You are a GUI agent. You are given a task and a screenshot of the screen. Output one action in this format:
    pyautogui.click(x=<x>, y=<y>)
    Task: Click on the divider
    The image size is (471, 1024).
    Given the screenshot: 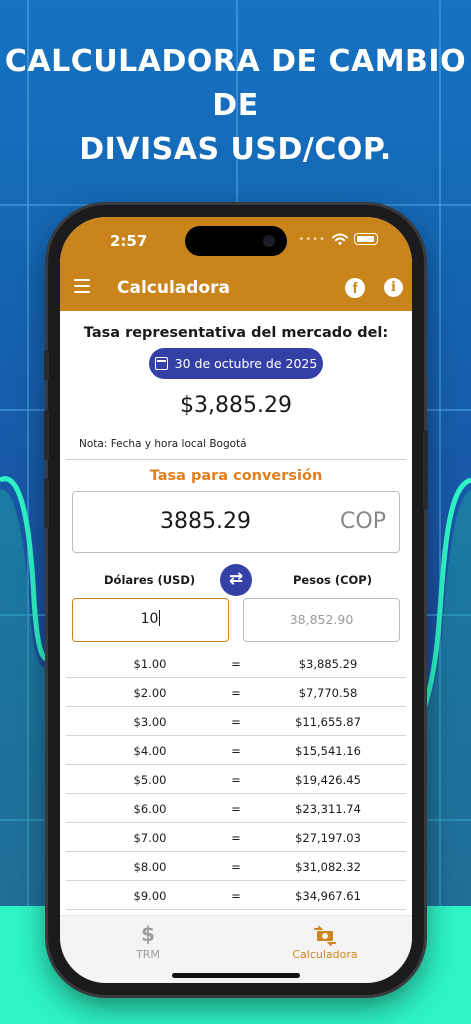 What is the action you would take?
    pyautogui.click(x=236, y=459)
    